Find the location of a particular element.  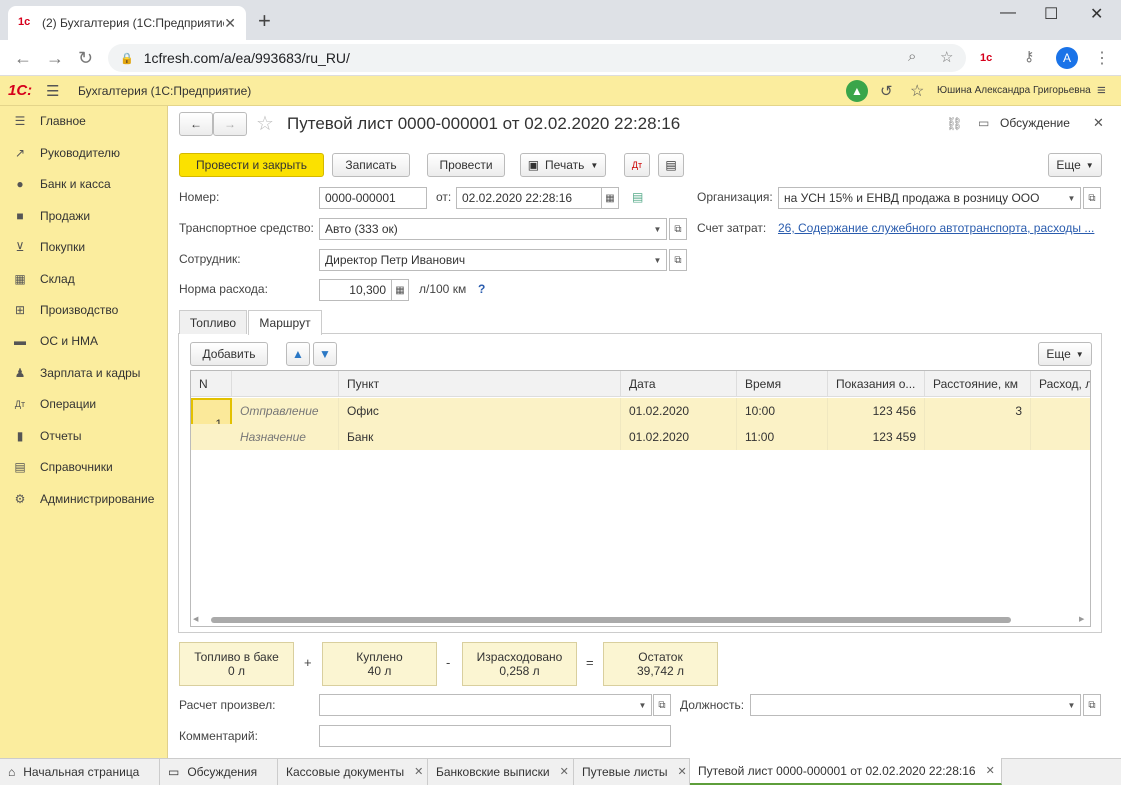

add-row-button: Добавить is located at coordinates (229, 354).